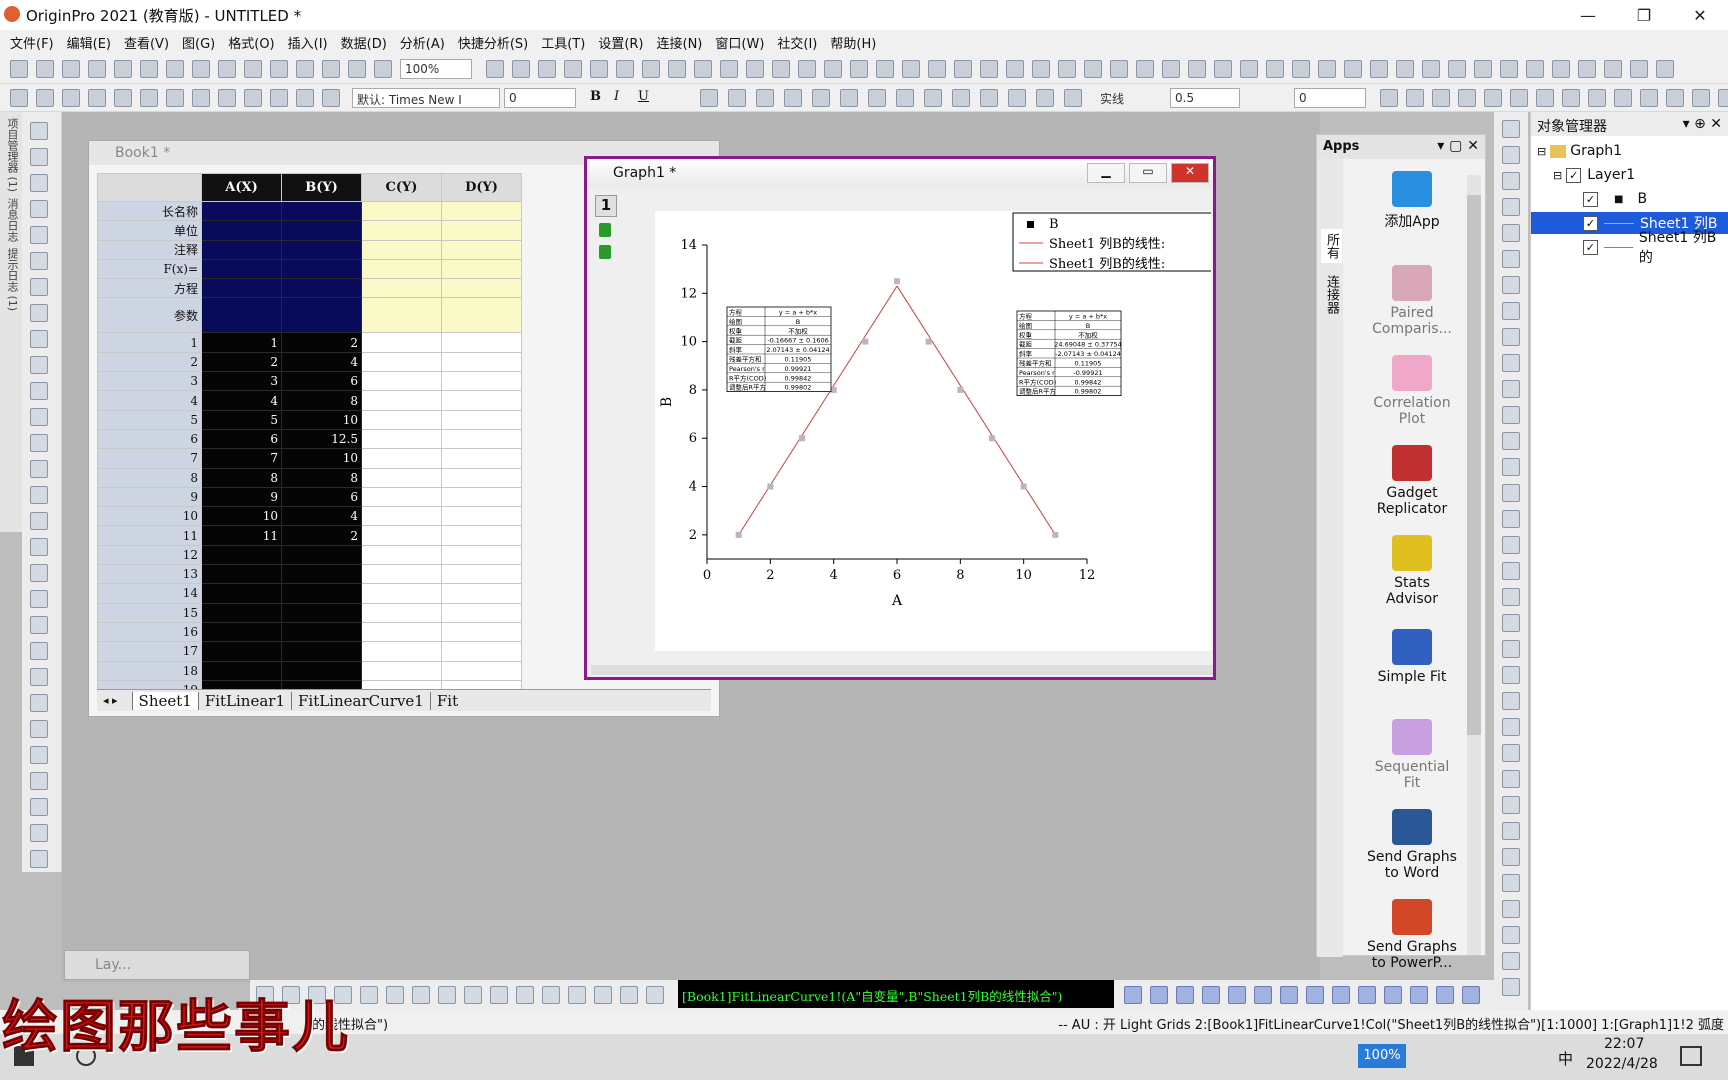  Describe the element at coordinates (605, 252) in the screenshot. I see `lock-icon` at that location.